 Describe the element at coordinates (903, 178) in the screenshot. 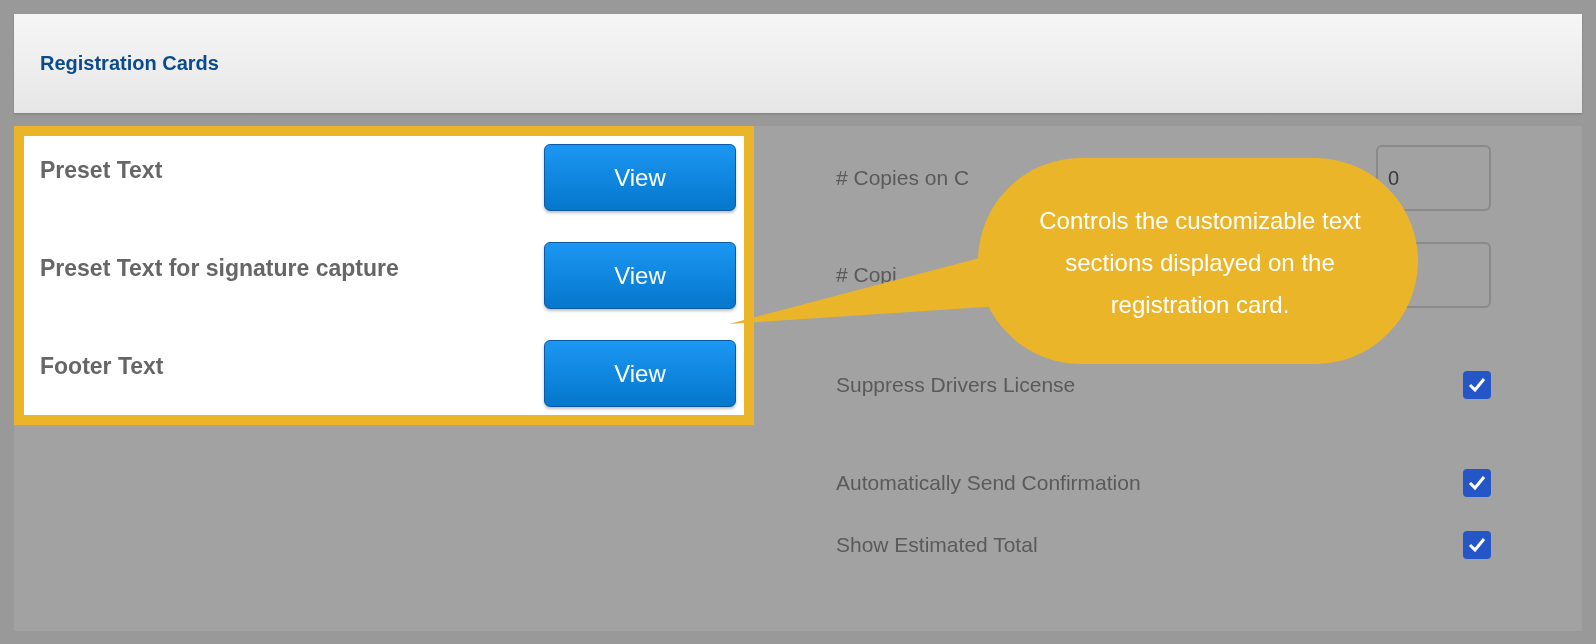

I see `setting-label: # Copies on C` at that location.